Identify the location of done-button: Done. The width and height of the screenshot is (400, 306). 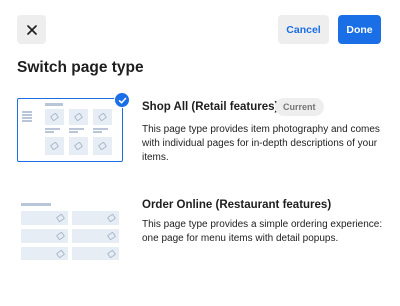
(359, 29).